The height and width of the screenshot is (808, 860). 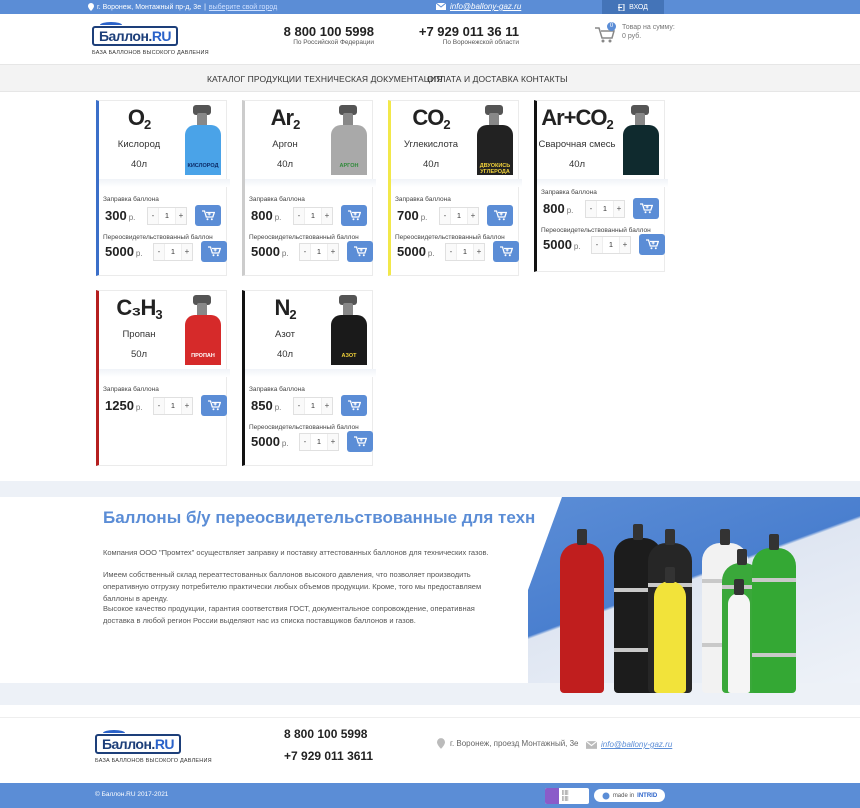 What do you see at coordinates (468, 31) in the screenshot?
I see `phone-regional-number: +7 929 011 36 11` at bounding box center [468, 31].